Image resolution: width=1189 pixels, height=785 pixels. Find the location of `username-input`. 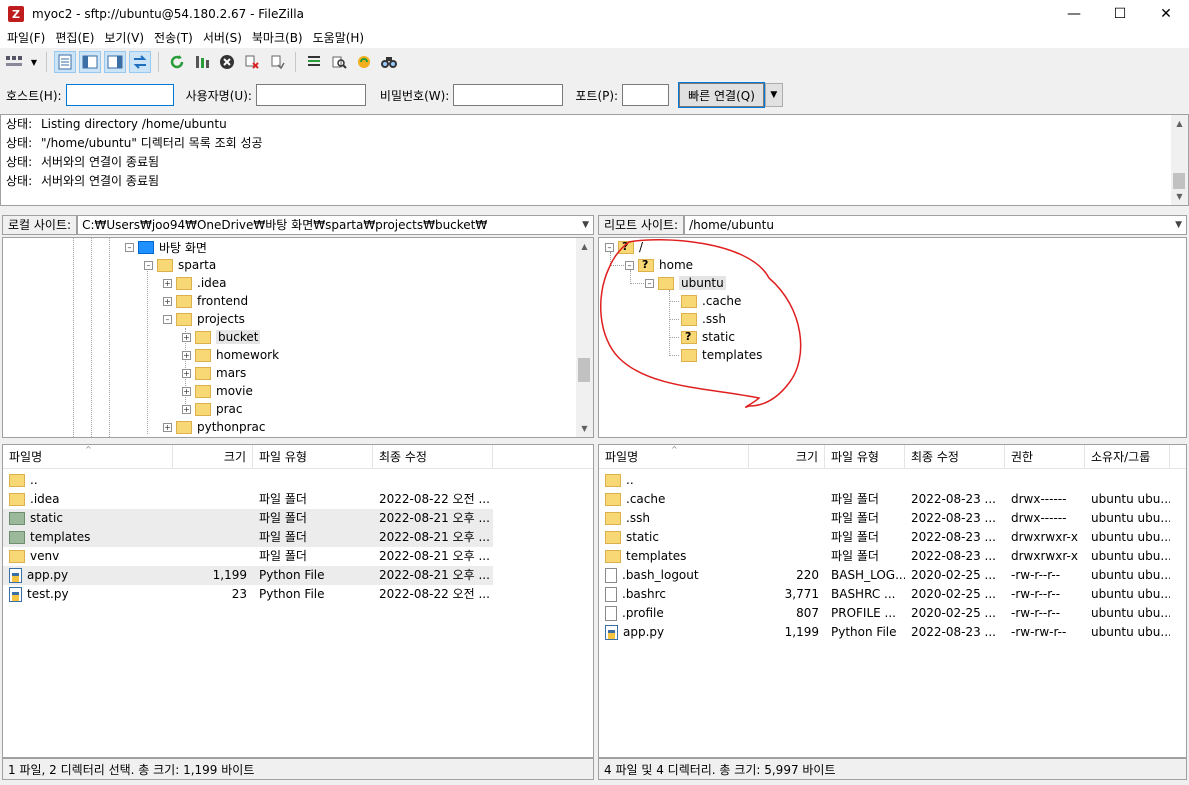

username-input is located at coordinates (310, 95).